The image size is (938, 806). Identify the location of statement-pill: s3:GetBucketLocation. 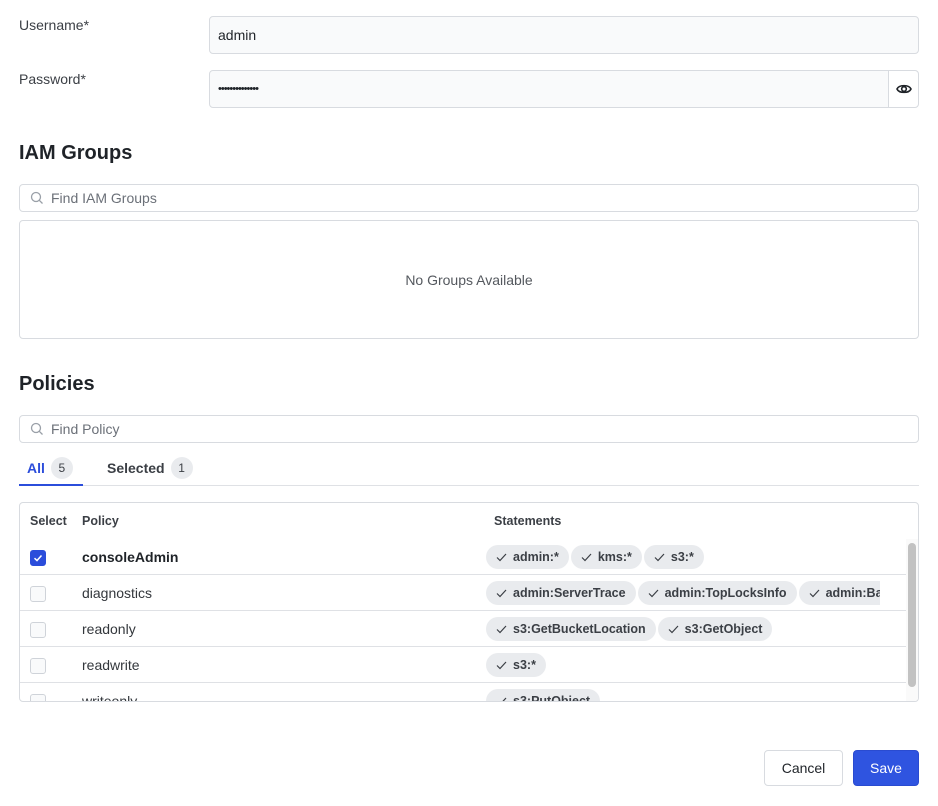
(571, 629).